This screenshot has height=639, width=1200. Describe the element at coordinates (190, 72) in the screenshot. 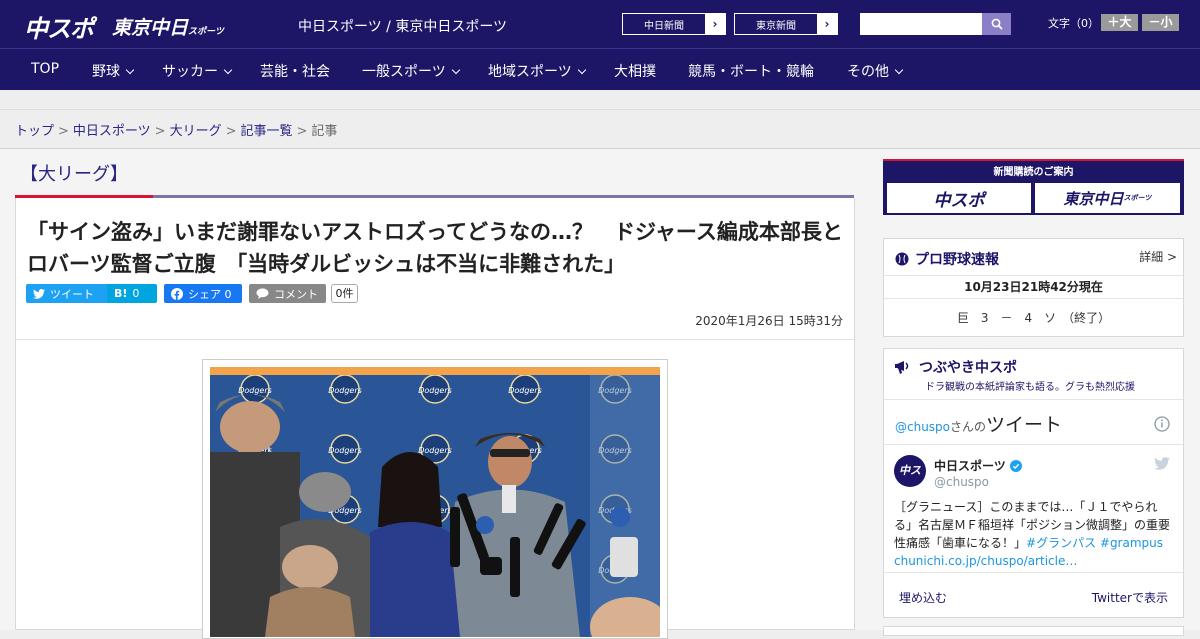

I see `nav-item-label: サッカー` at that location.